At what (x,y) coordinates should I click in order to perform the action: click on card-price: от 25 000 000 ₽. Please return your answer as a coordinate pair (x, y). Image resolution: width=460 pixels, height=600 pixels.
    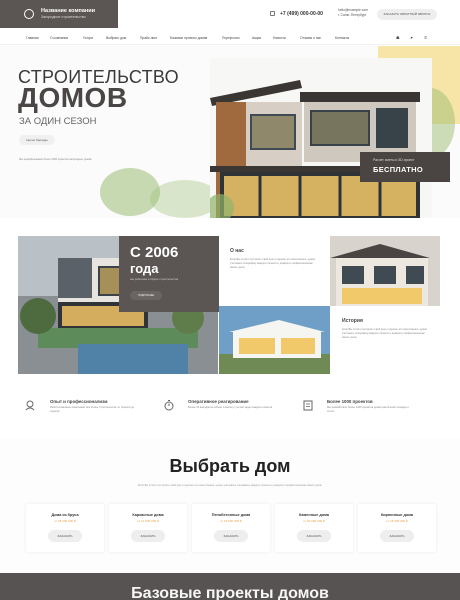
    Looking at the image, I should click on (65, 521).